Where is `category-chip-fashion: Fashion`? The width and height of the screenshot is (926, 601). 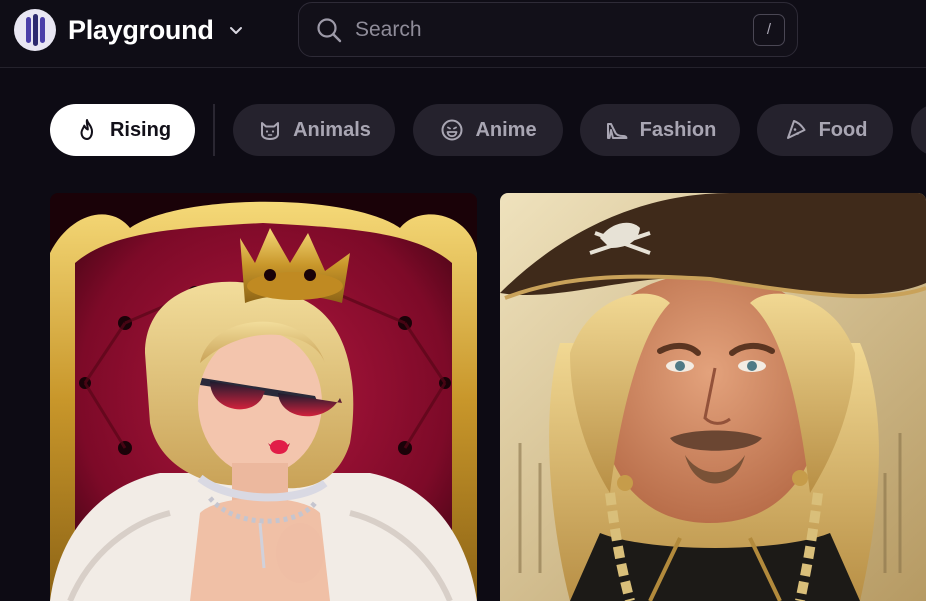
category-chip-fashion: Fashion is located at coordinates (660, 130).